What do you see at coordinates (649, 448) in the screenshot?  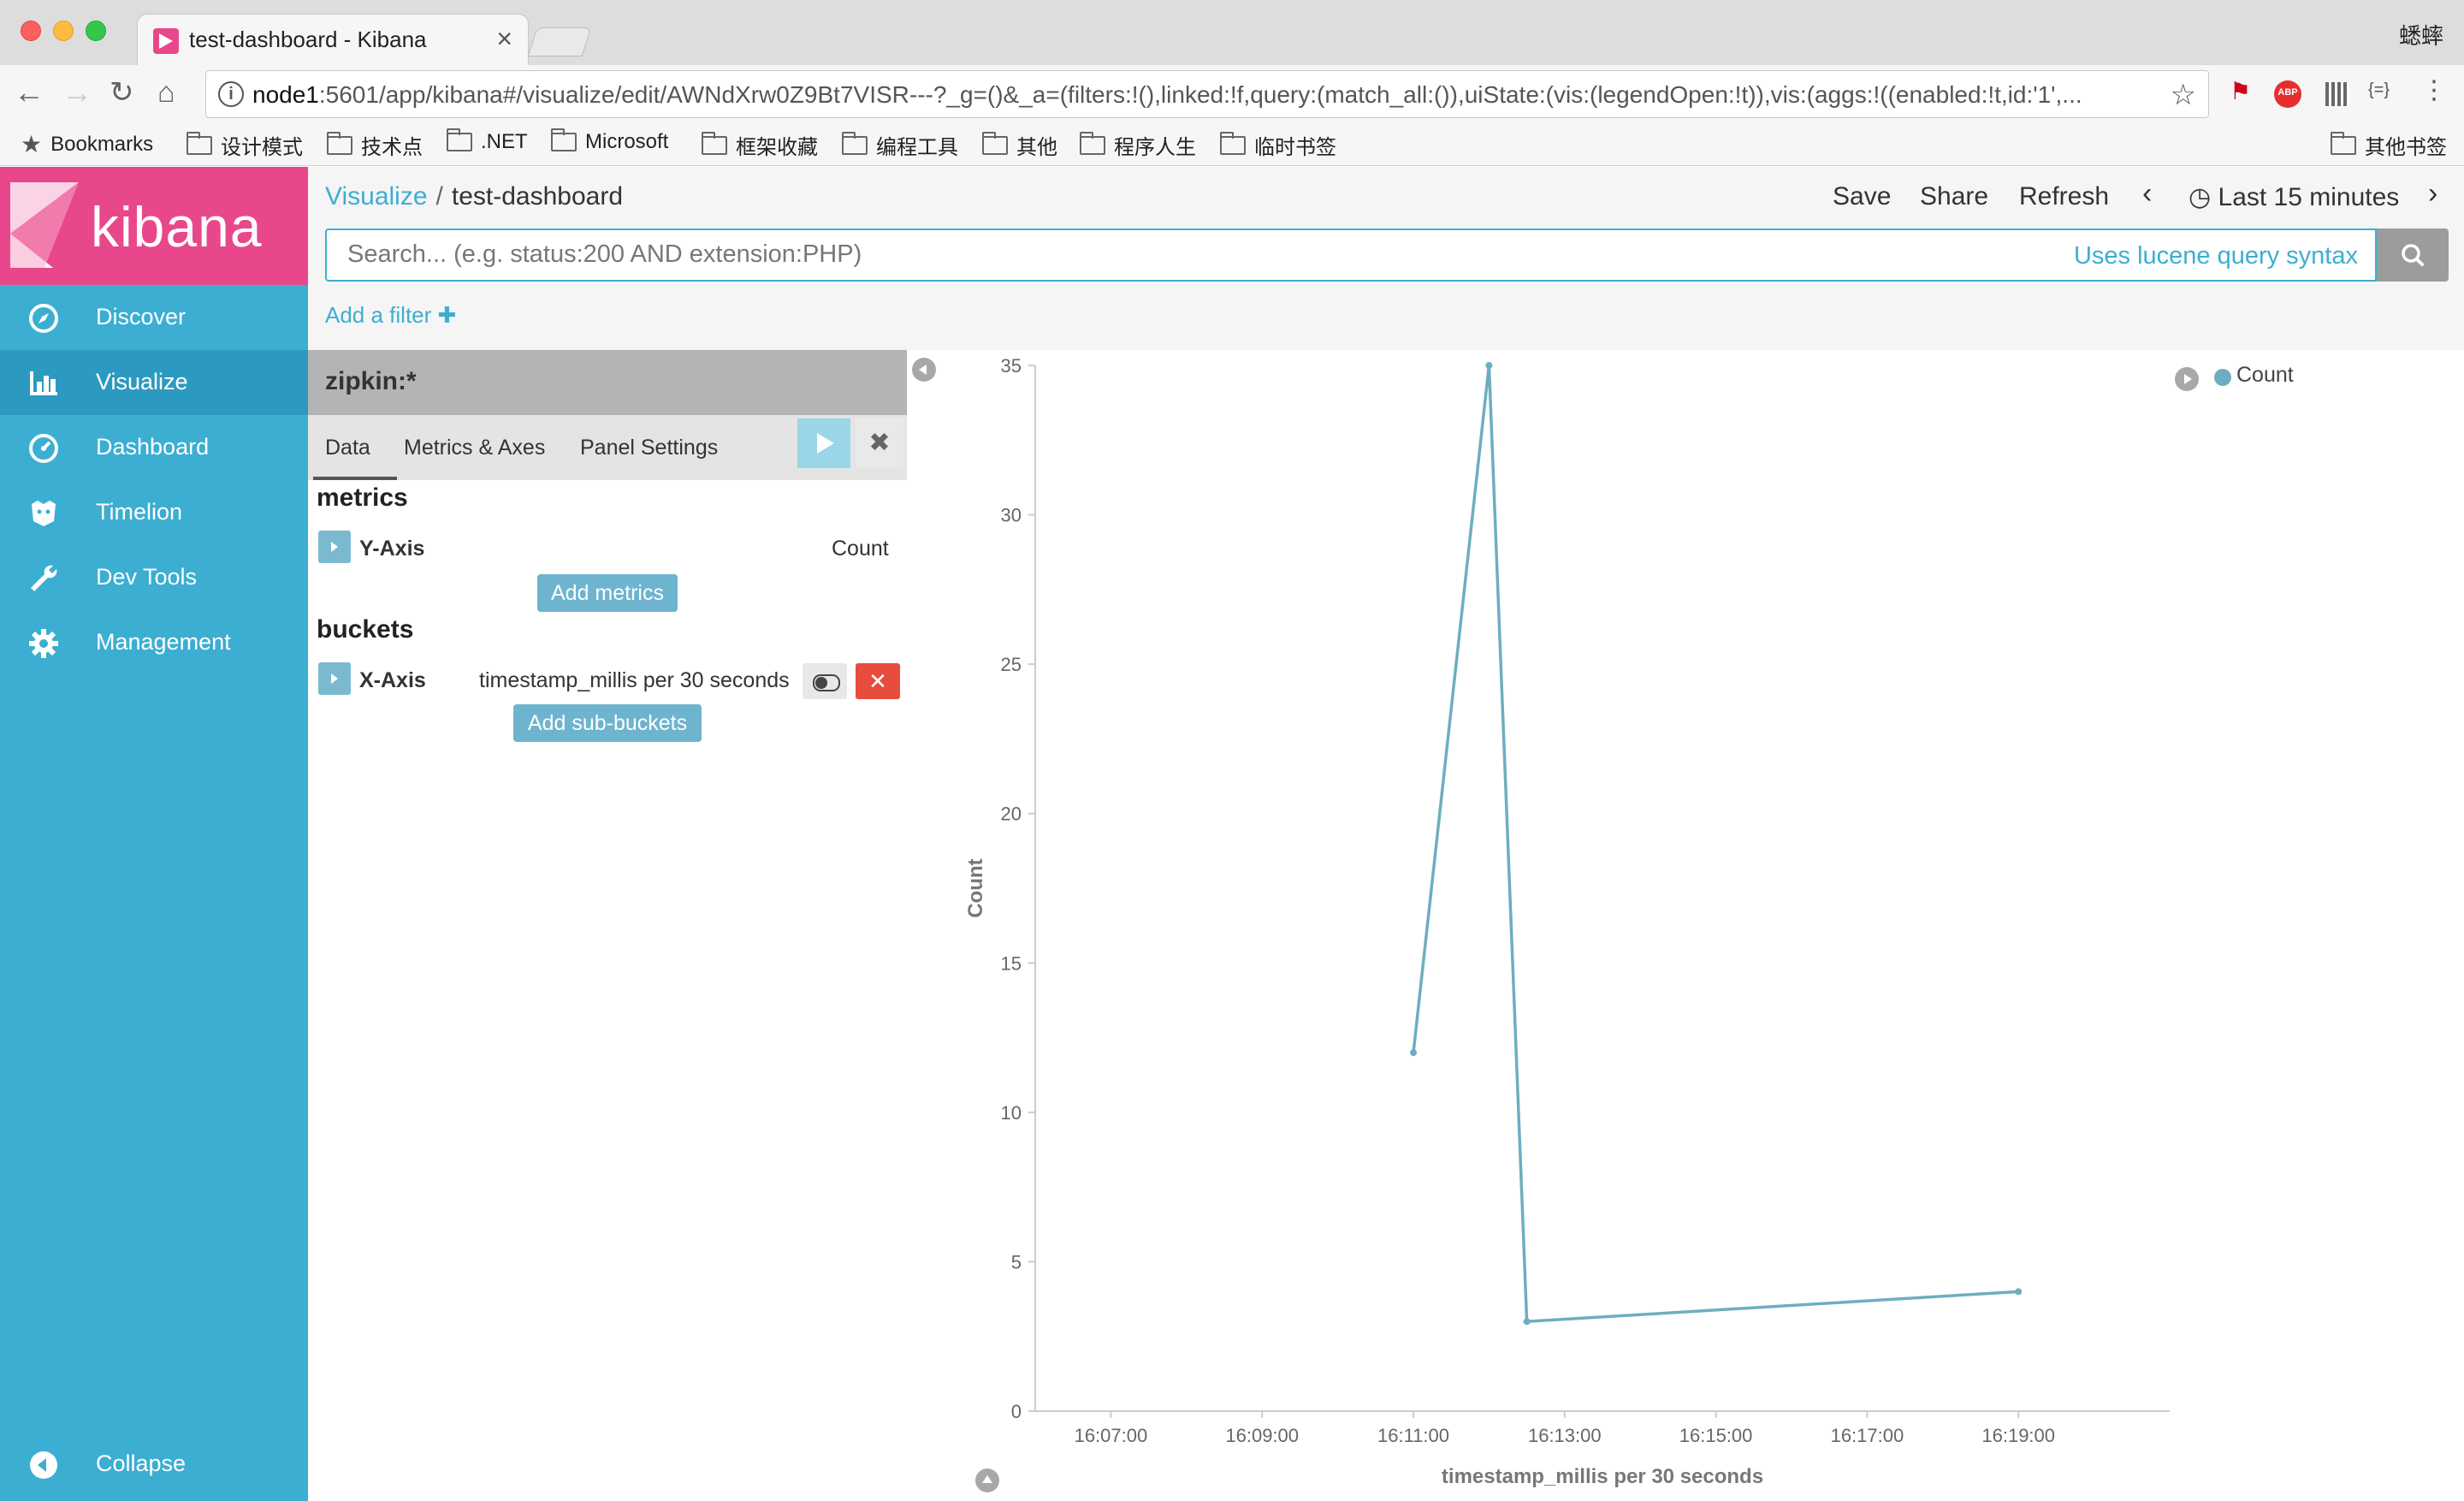 I see `tab-panel-settings: Panel Settings` at bounding box center [649, 448].